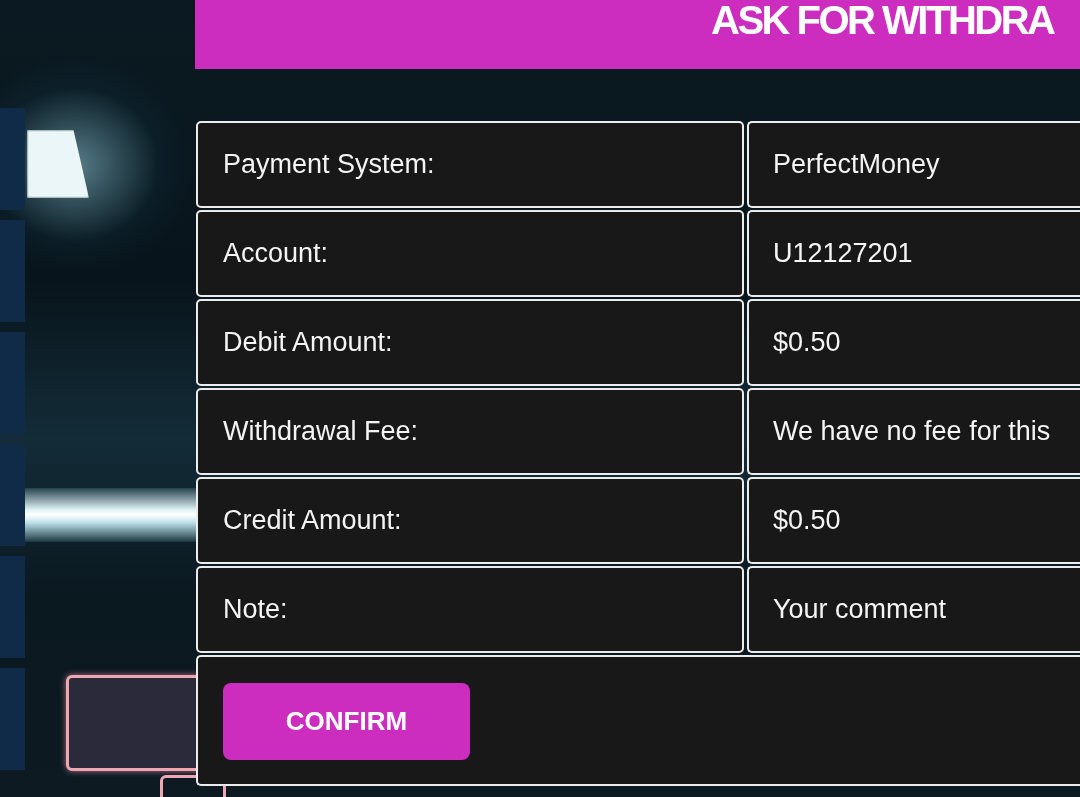  I want to click on label-cell: Note:, so click(470, 609).